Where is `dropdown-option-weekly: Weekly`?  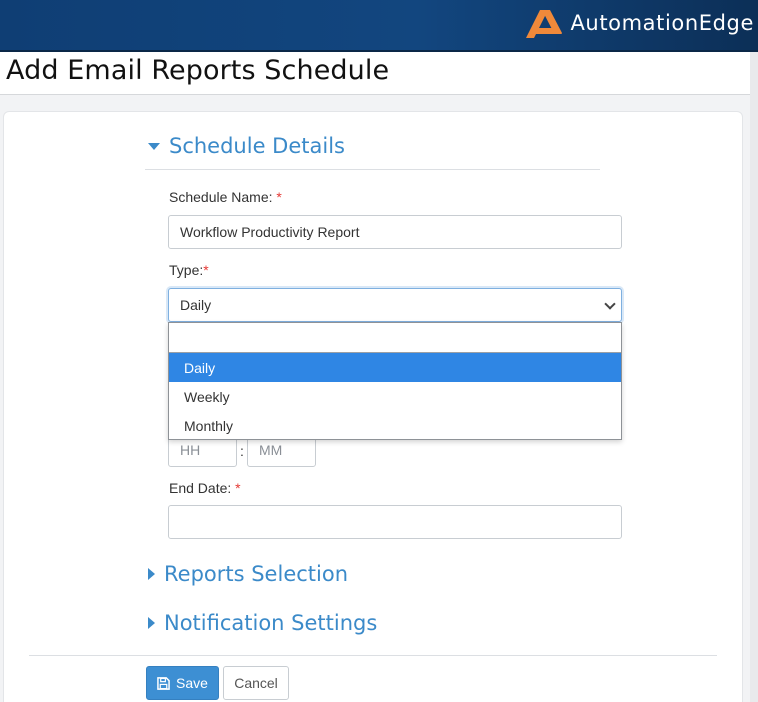 dropdown-option-weekly: Weekly is located at coordinates (395, 396).